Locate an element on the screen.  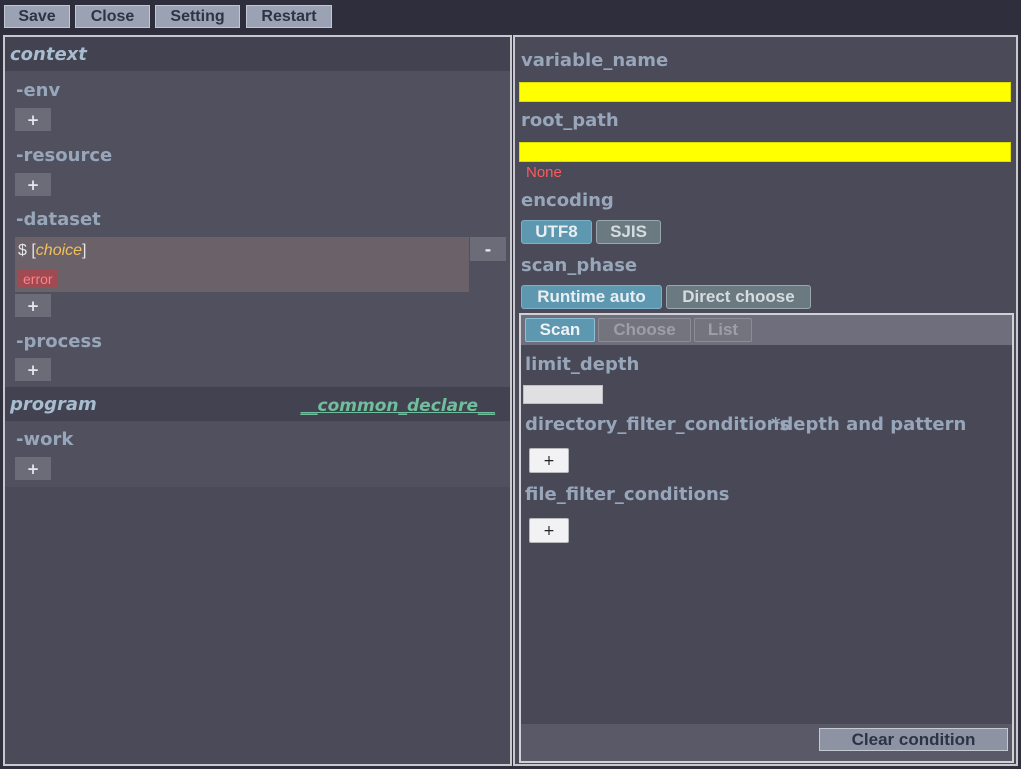
choice-placeholder: choice is located at coordinates (59, 250).